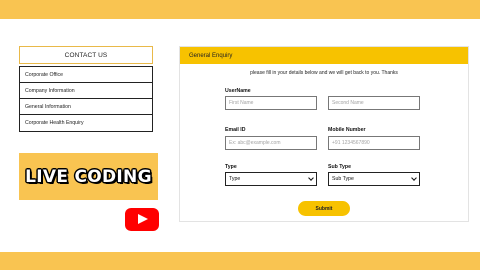 This screenshot has height=270, width=480. Describe the element at coordinates (231, 167) in the screenshot. I see `type-label: Type` at that location.